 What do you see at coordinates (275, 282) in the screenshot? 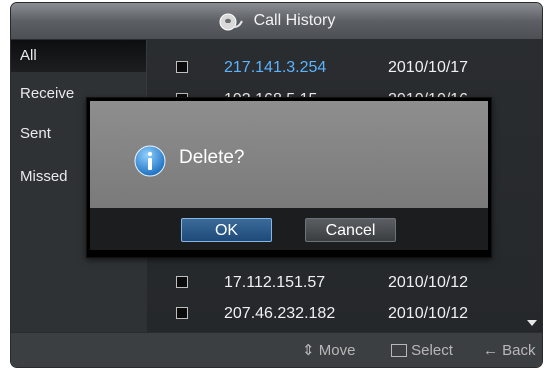
I see `ip-address: 17.112.151.57` at bounding box center [275, 282].